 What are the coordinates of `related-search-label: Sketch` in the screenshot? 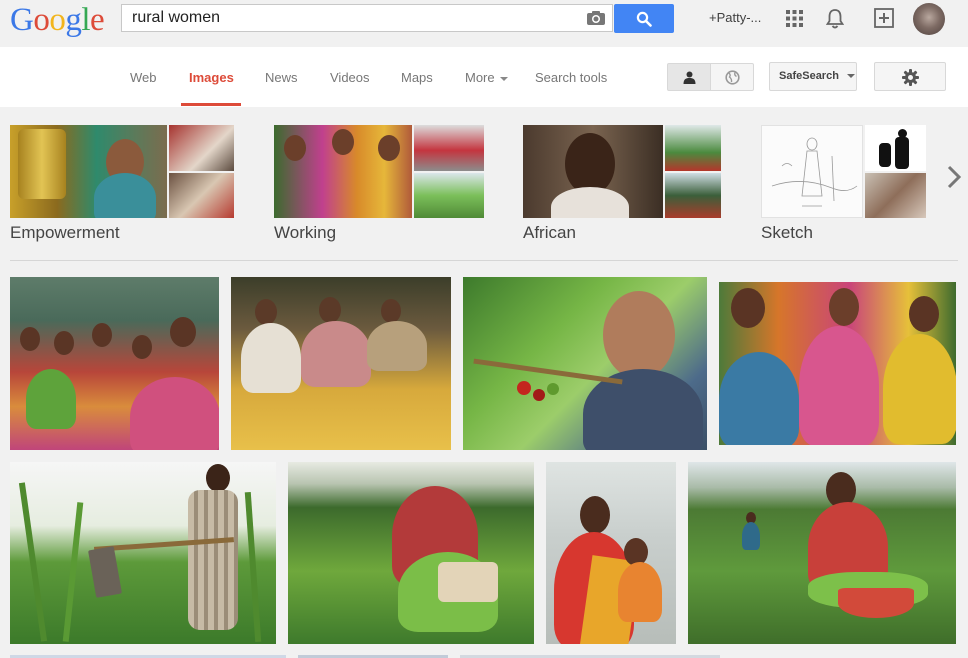 It's located at (787, 232).